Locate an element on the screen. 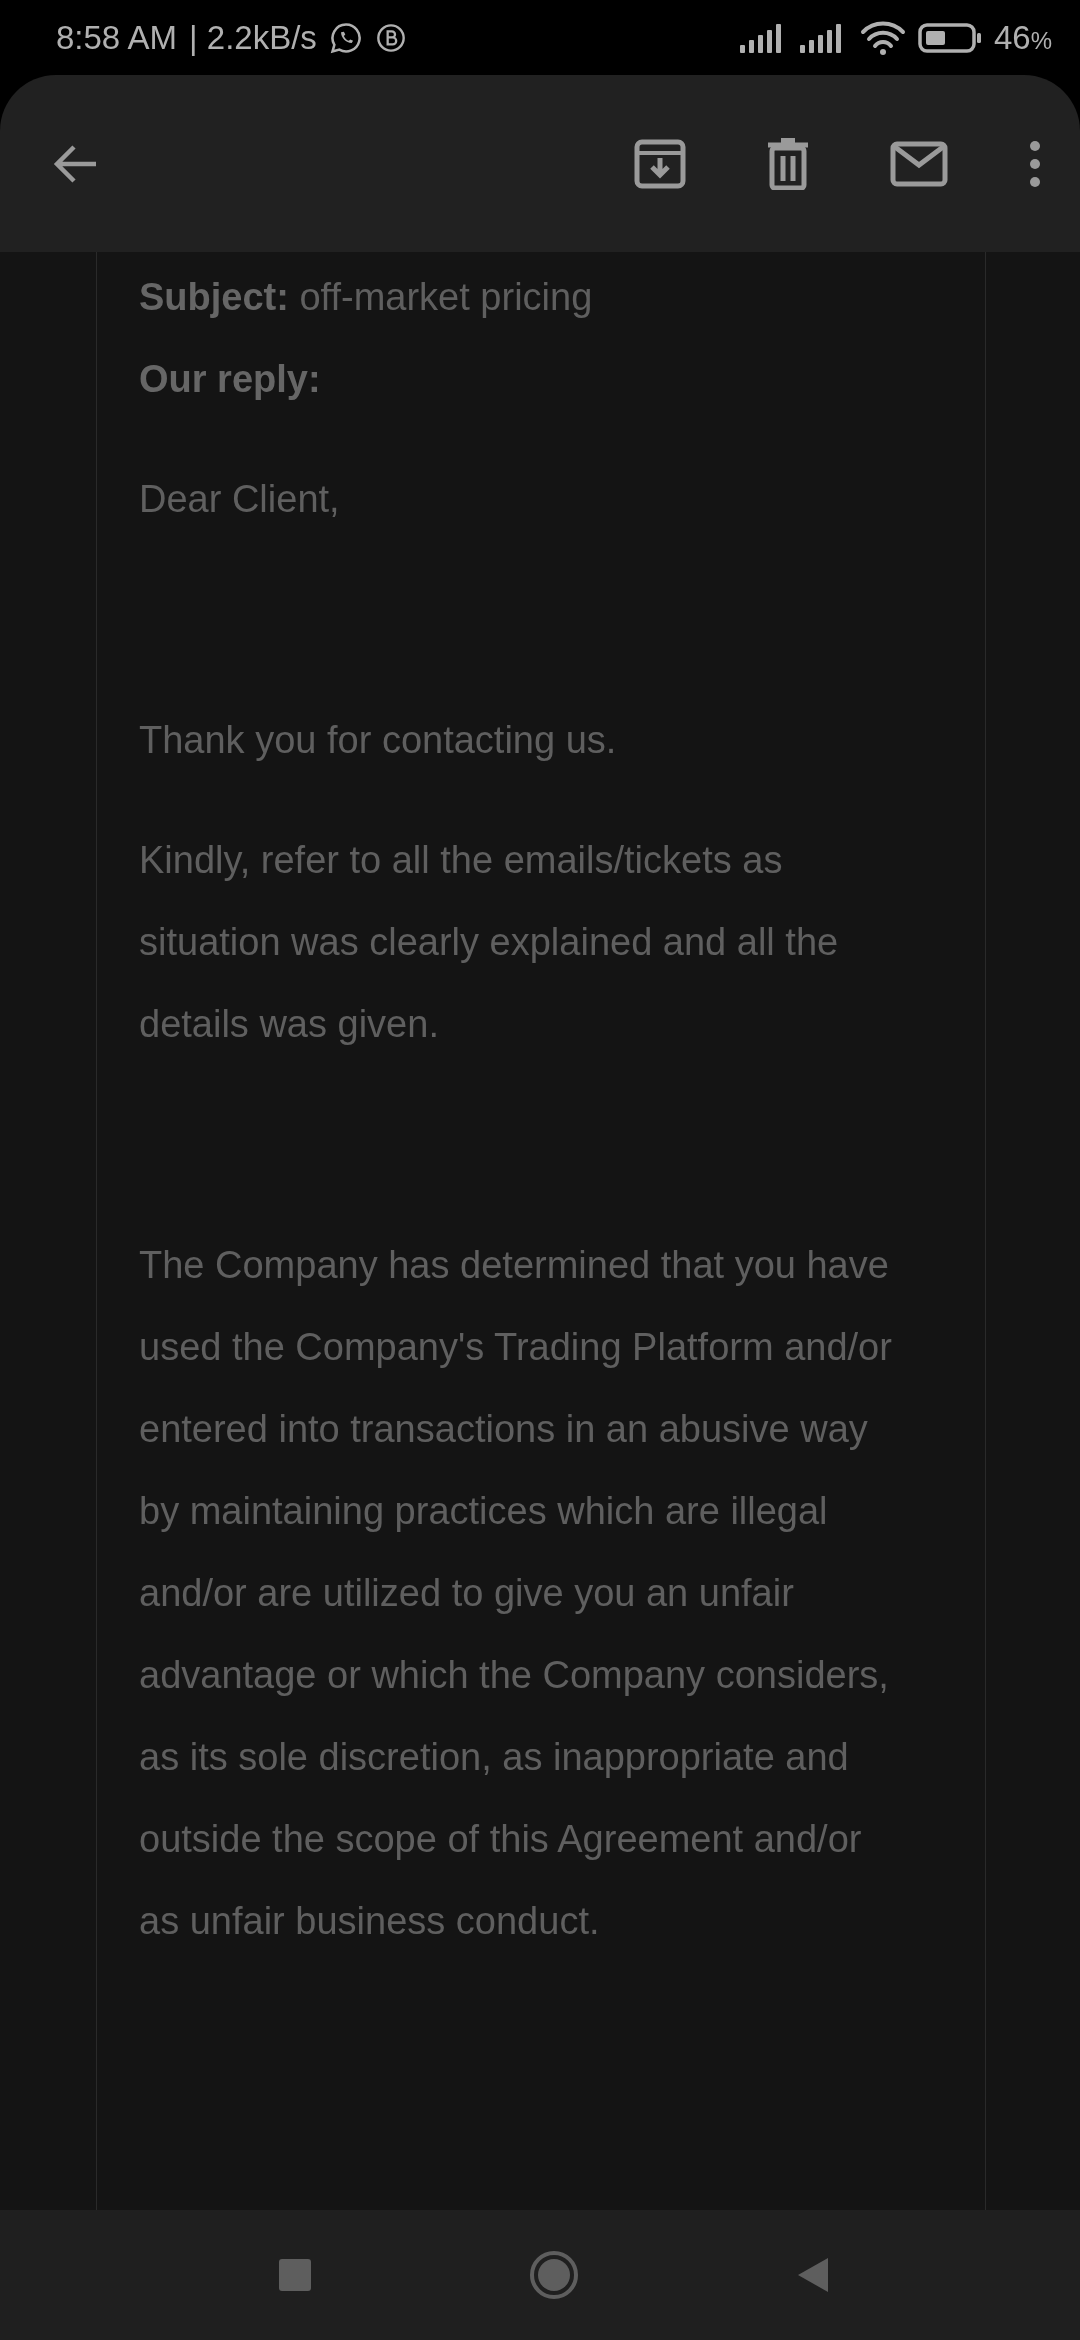 This screenshot has height=2340, width=1080. back-triangle-icon is located at coordinates (813, 2275).